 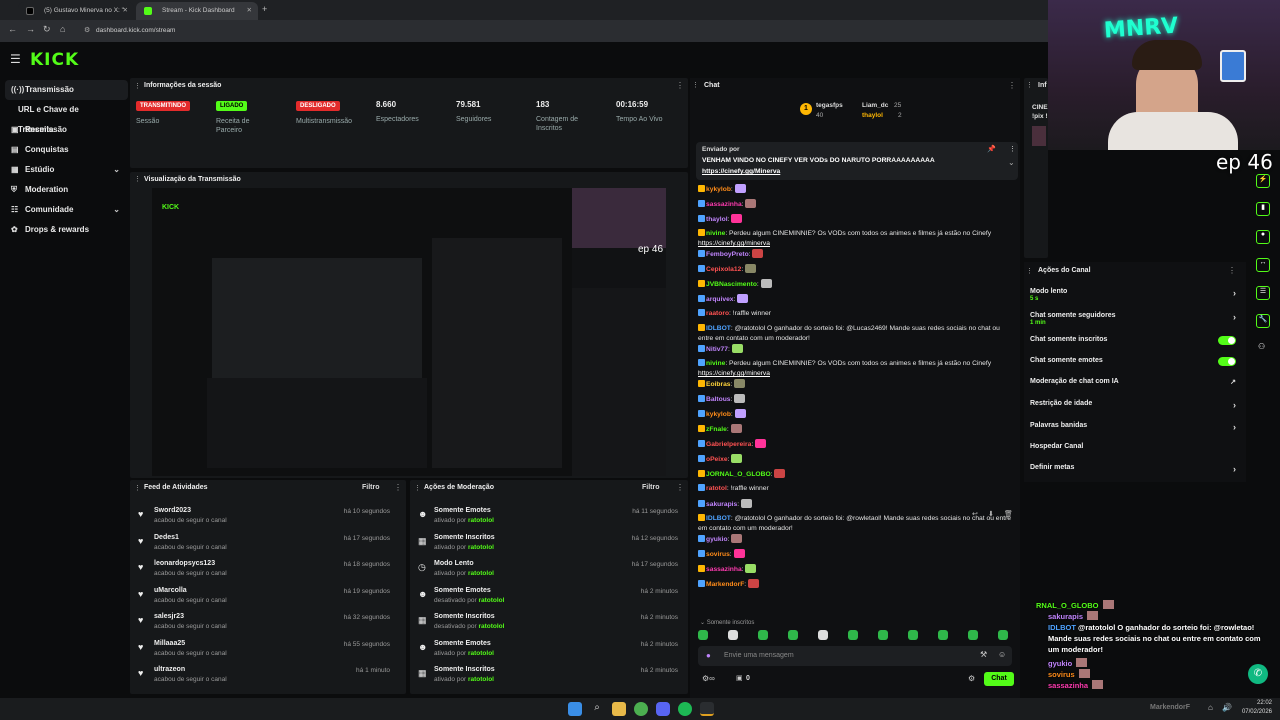 What do you see at coordinates (1210, 707) in the screenshot?
I see `network-icon: ⌂` at bounding box center [1210, 707].